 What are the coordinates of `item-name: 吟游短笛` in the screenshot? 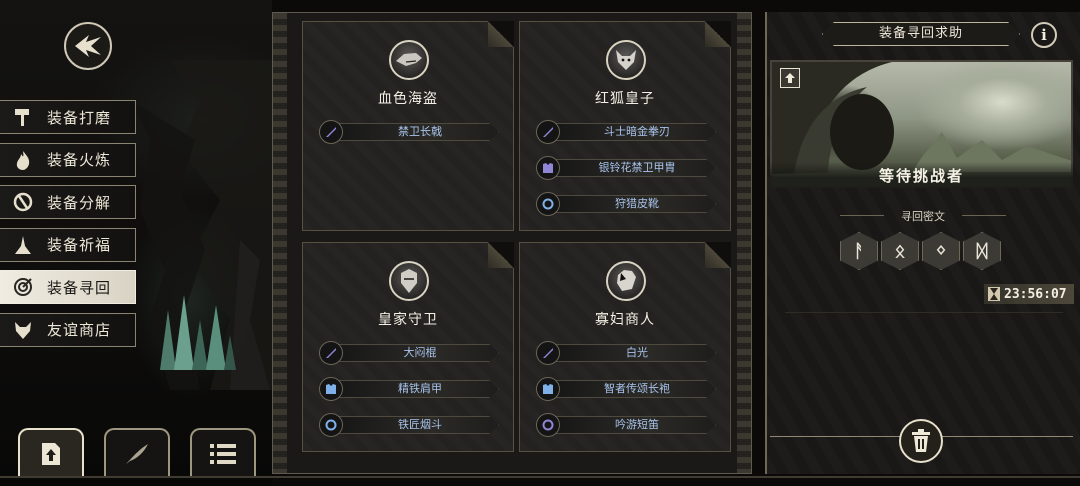 It's located at (637, 424).